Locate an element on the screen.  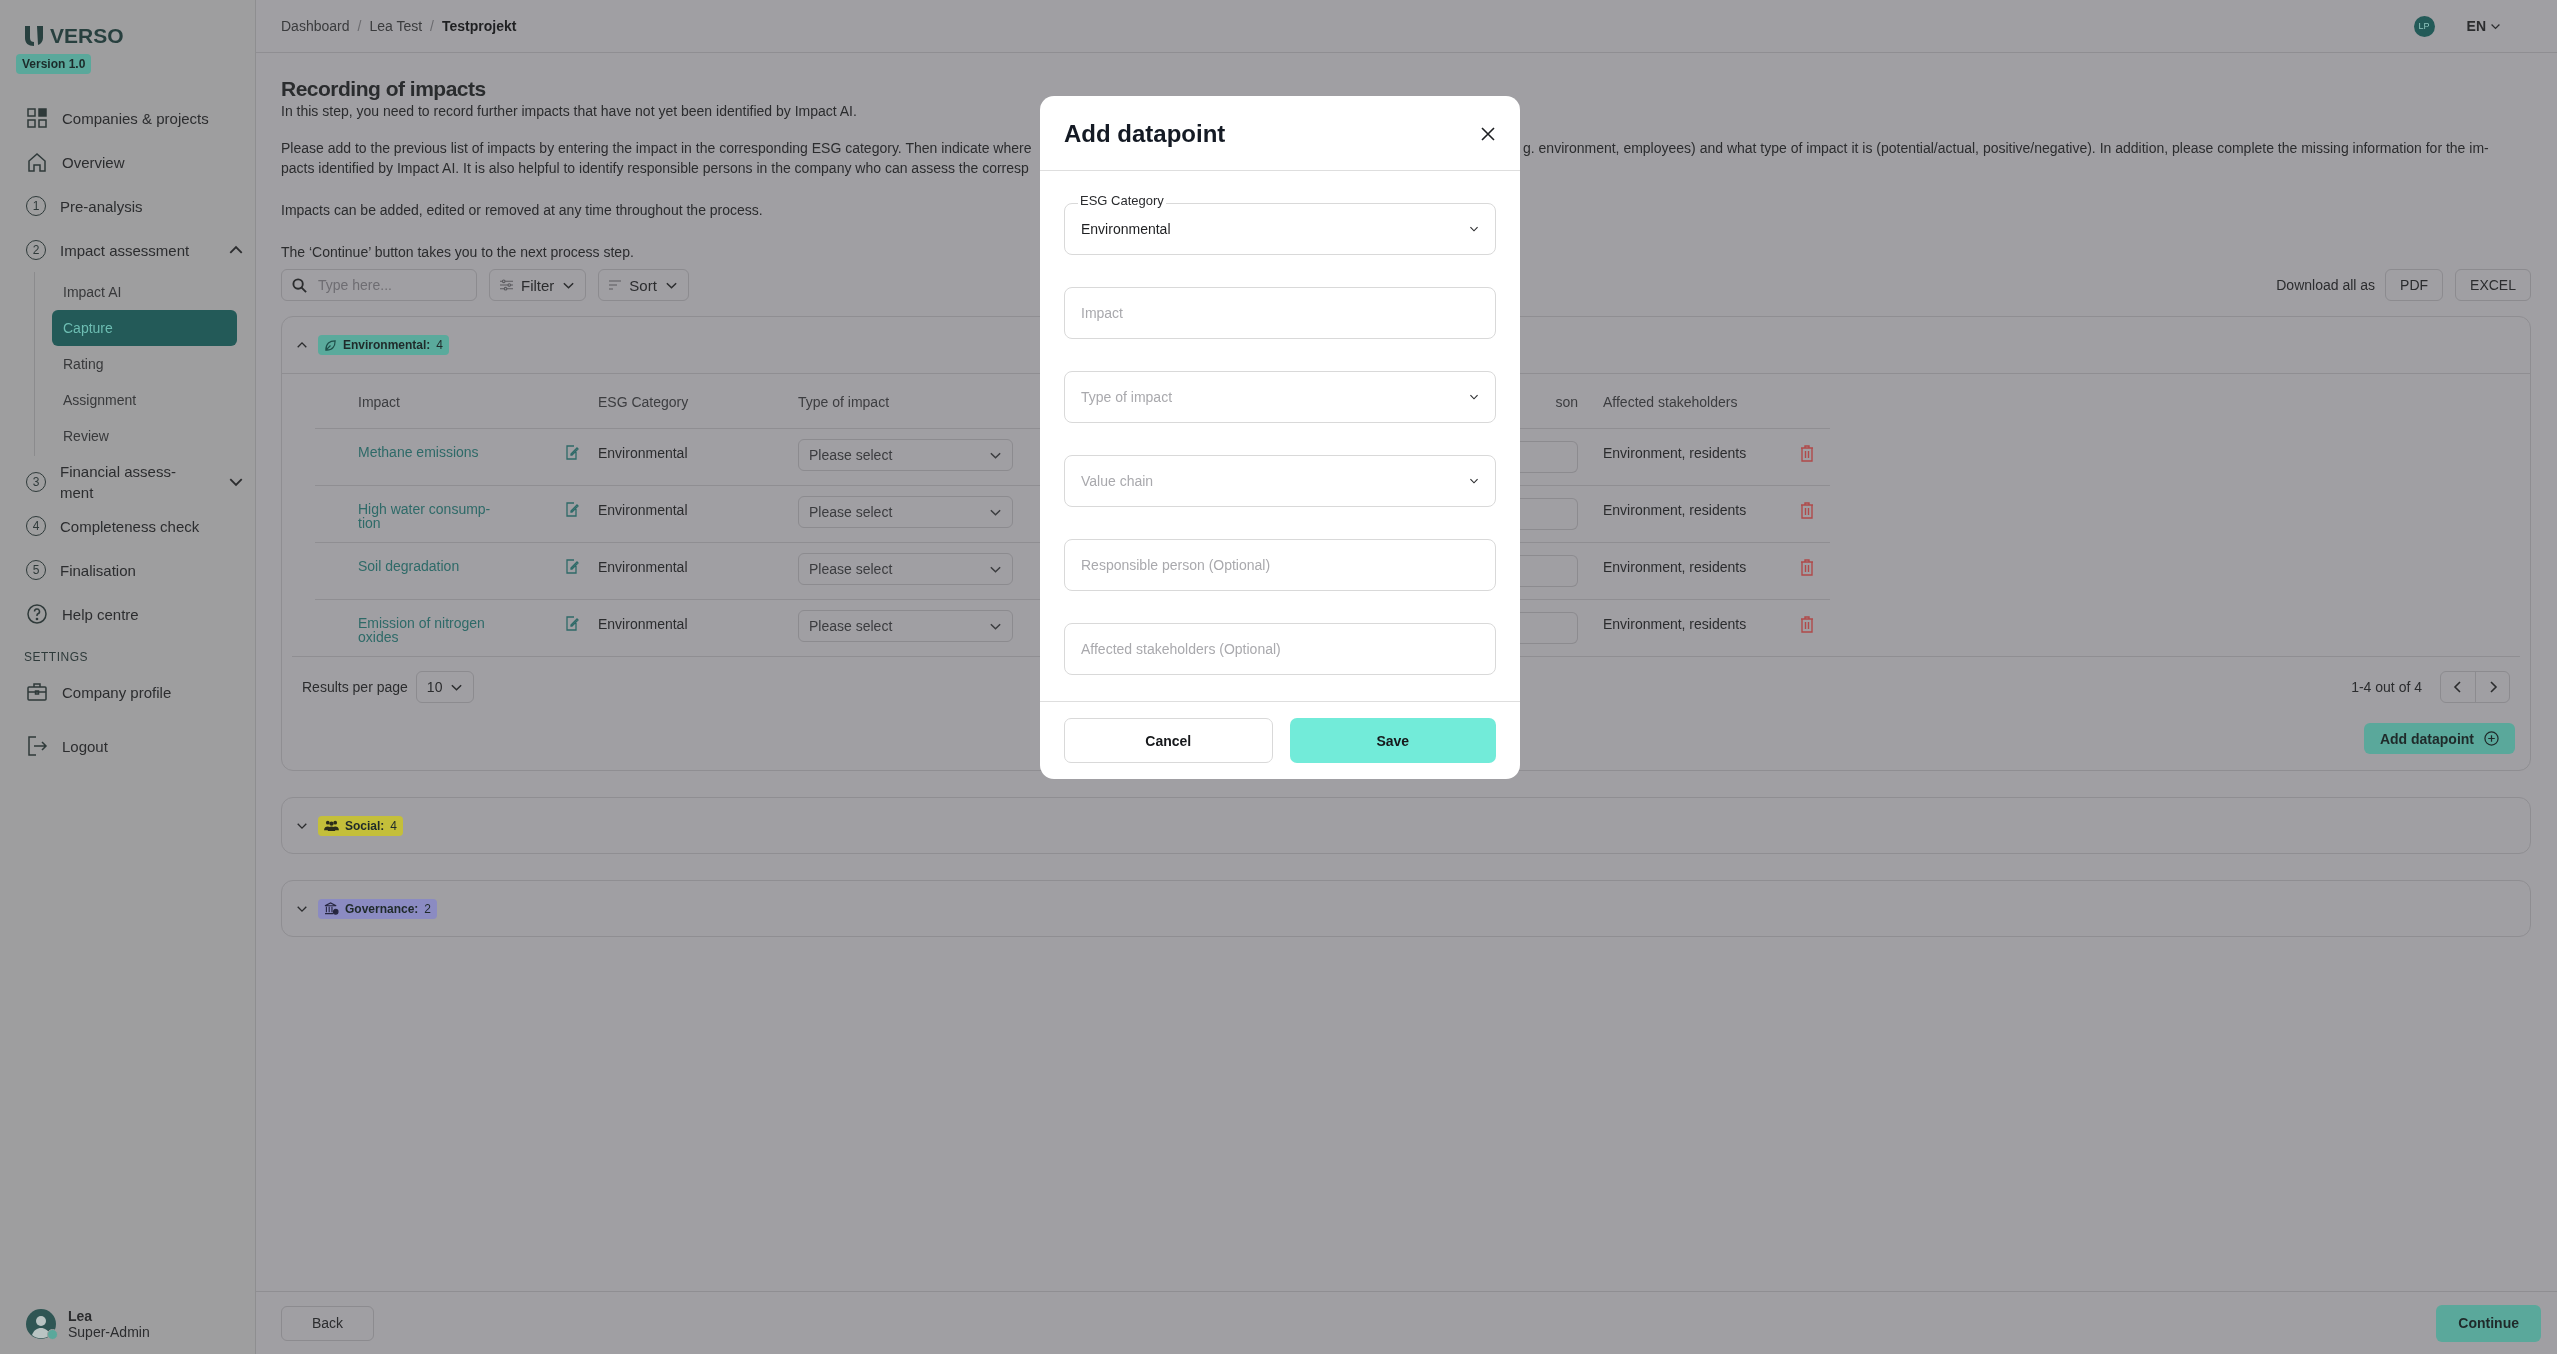
grid-icon is located at coordinates (37, 118).